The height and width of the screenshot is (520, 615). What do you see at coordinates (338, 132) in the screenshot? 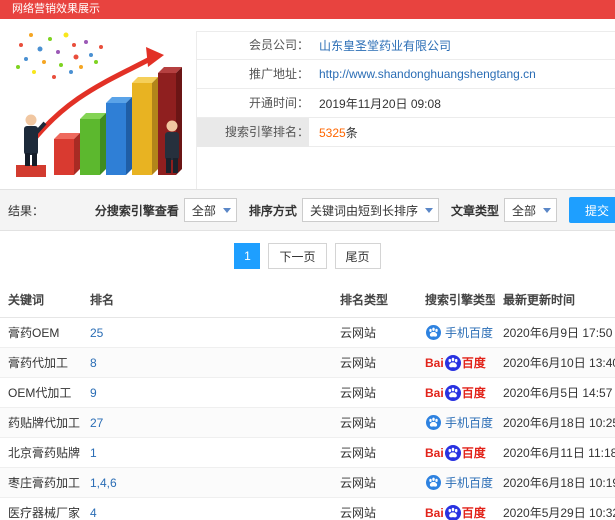
I see `rank-count: 5325条` at bounding box center [338, 132].